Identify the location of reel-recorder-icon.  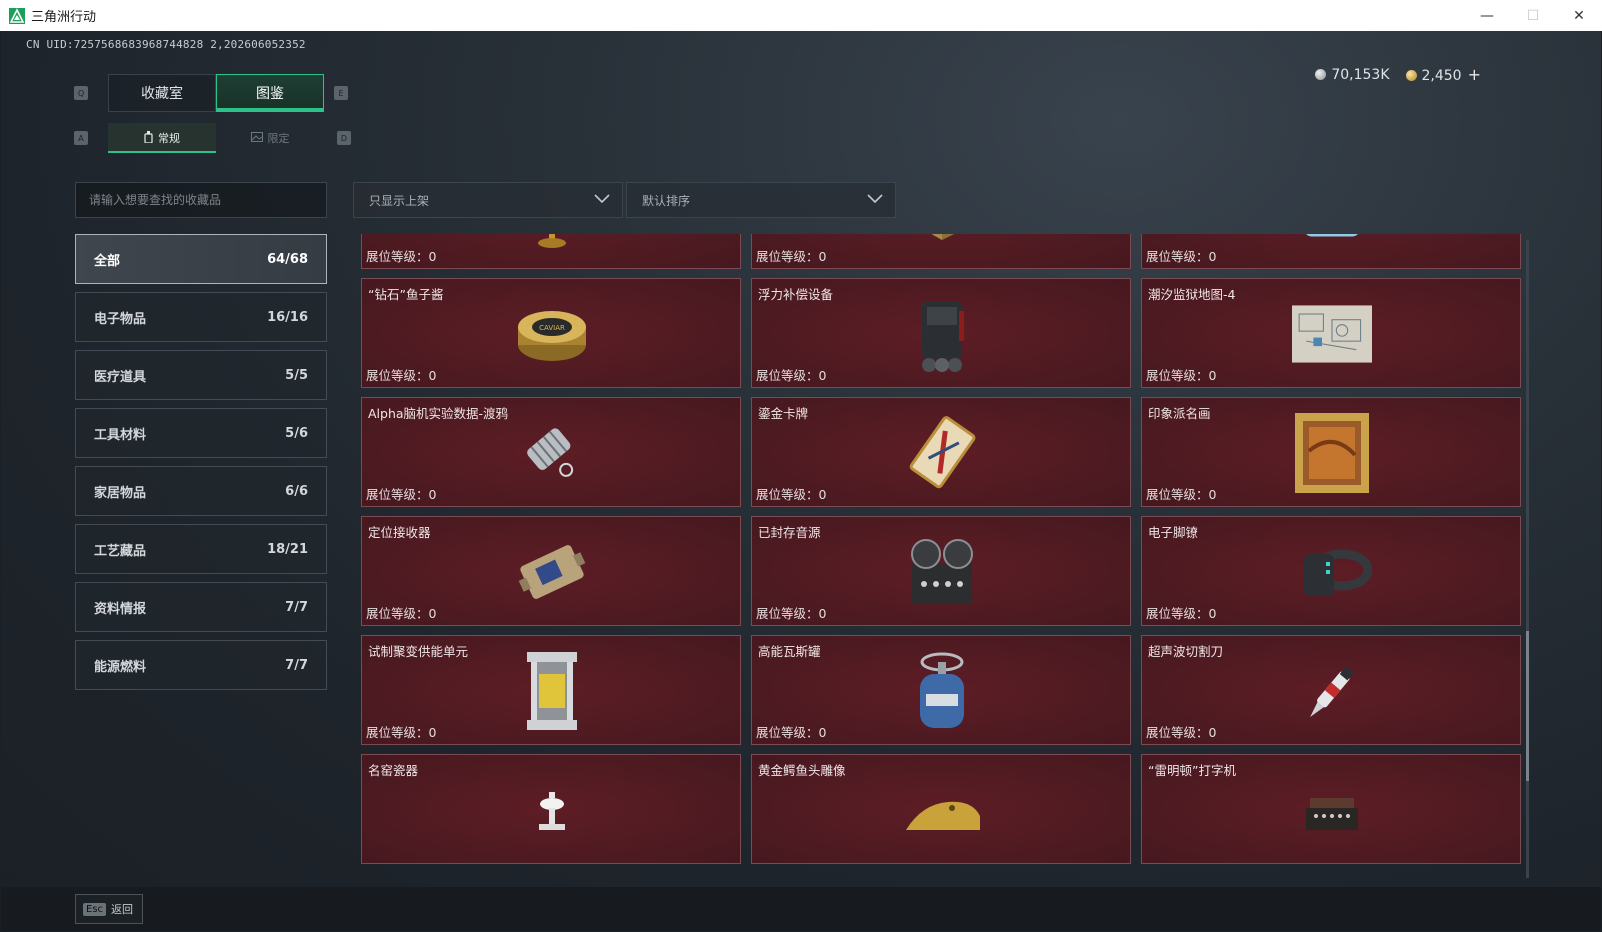
(942, 572).